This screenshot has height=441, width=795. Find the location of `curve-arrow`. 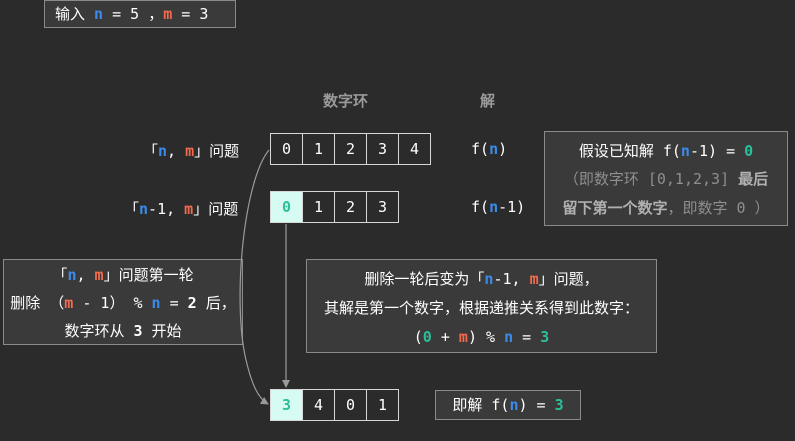

curve-arrow is located at coordinates (254, 277).